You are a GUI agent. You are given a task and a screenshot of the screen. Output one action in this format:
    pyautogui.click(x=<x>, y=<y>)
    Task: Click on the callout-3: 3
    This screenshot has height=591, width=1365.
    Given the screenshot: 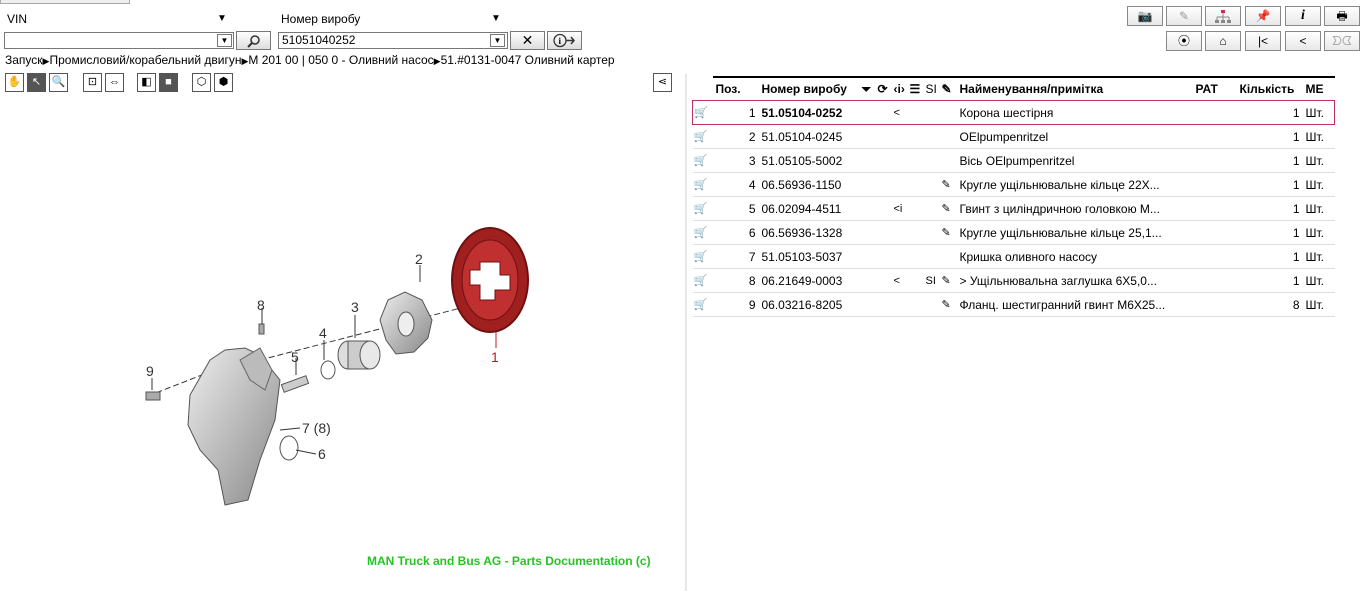 What is the action you would take?
    pyautogui.click(x=355, y=307)
    